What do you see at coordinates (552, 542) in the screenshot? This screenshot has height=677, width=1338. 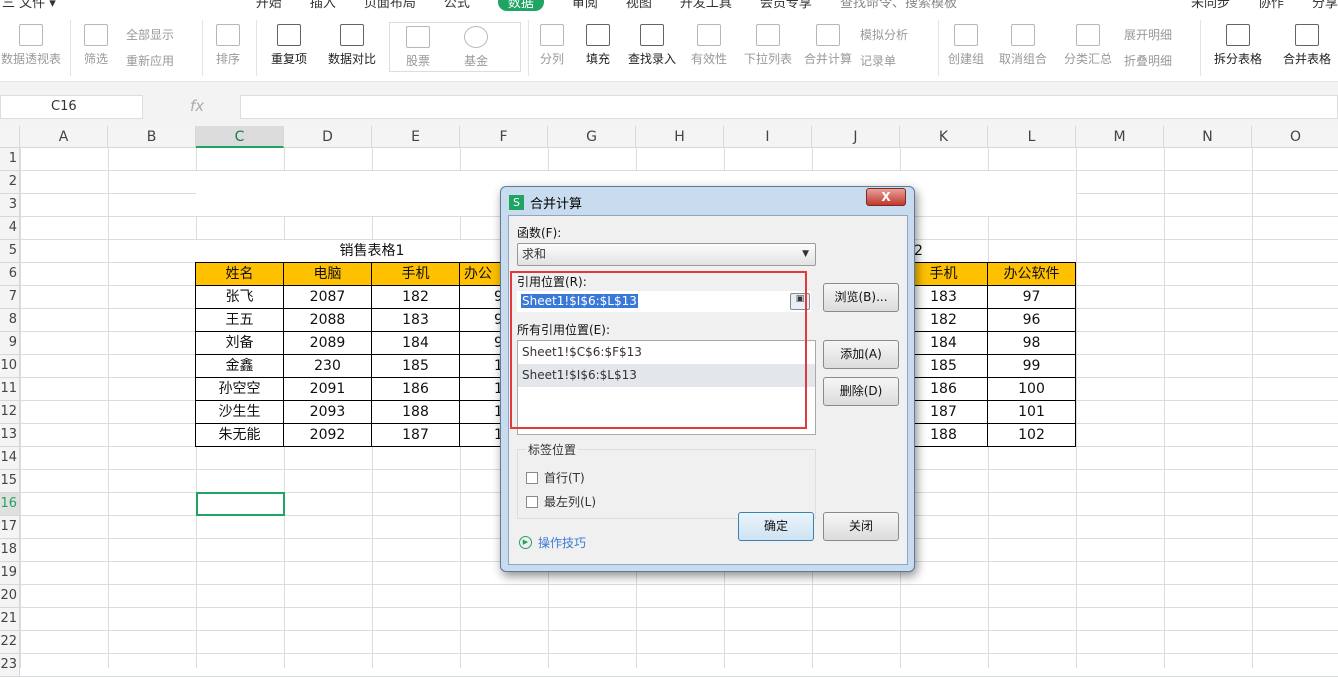 I see `tips-link: ▶ 操作技巧` at bounding box center [552, 542].